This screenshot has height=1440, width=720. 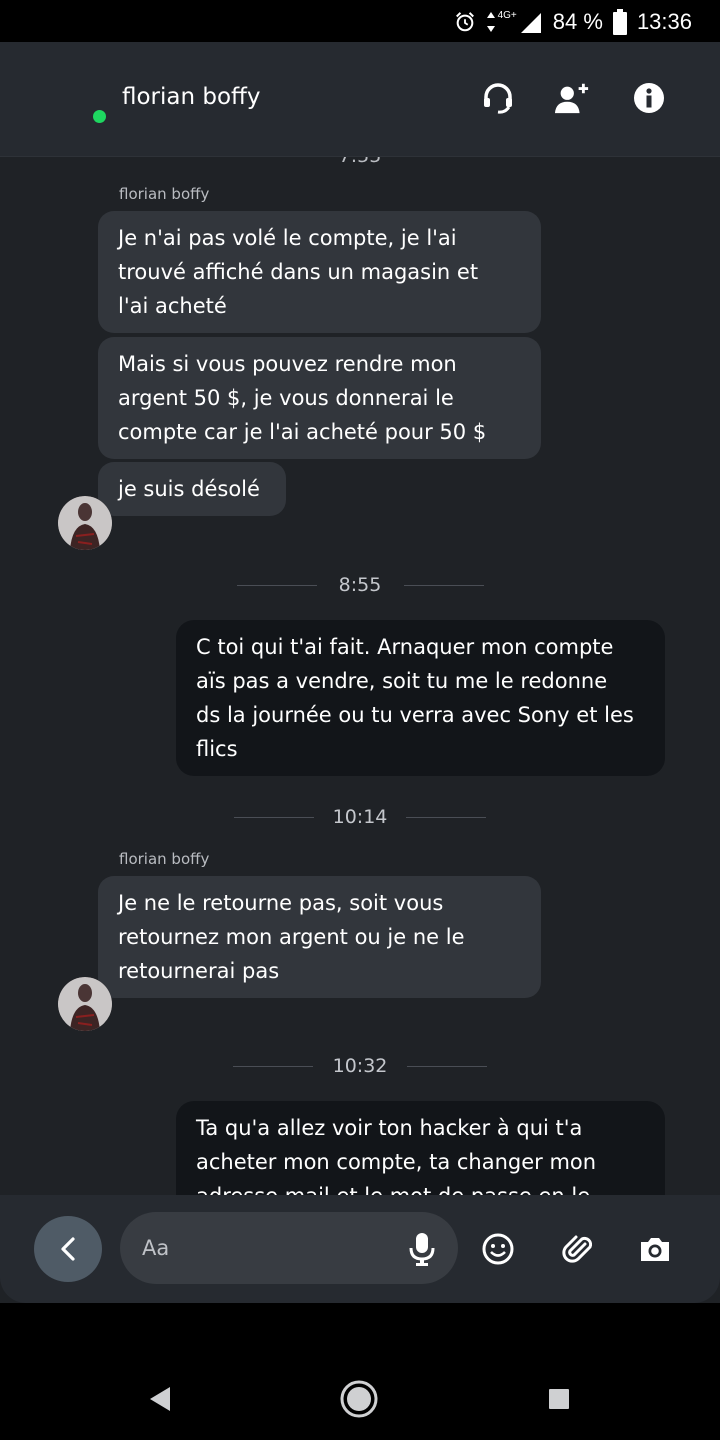 I want to click on battery-percentage: 84 %, so click(x=577, y=21).